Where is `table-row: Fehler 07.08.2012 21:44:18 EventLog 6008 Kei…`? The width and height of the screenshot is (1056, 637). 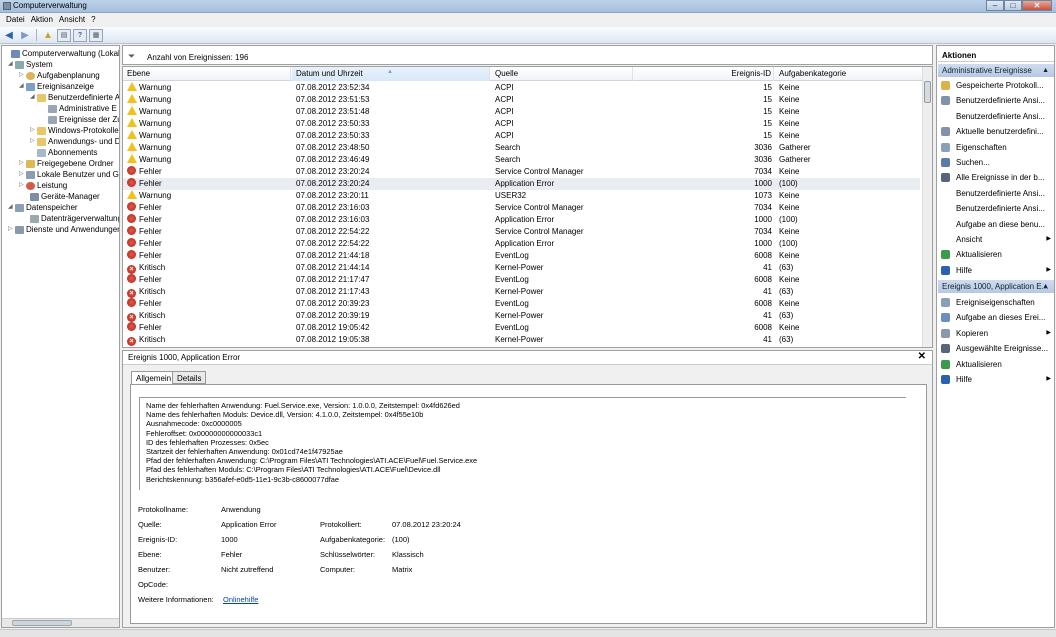 table-row: Fehler 07.08.2012 21:44:18 EventLog 6008 Kei… is located at coordinates (521, 256).